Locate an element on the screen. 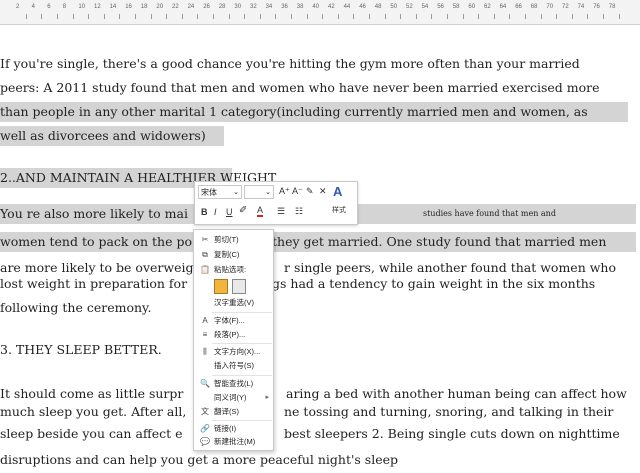  heading-text: 3. THEY SLEEP BETTER. is located at coordinates (81, 350).